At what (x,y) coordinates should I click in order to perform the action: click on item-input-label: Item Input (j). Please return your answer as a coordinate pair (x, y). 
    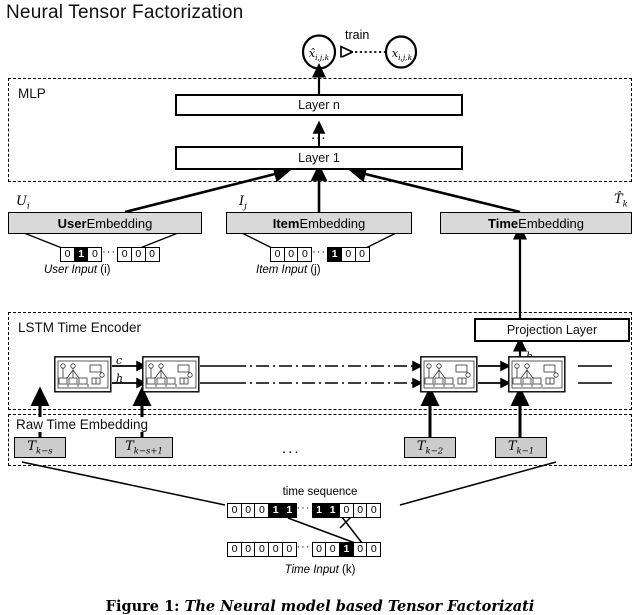
    Looking at the image, I should click on (288, 270).